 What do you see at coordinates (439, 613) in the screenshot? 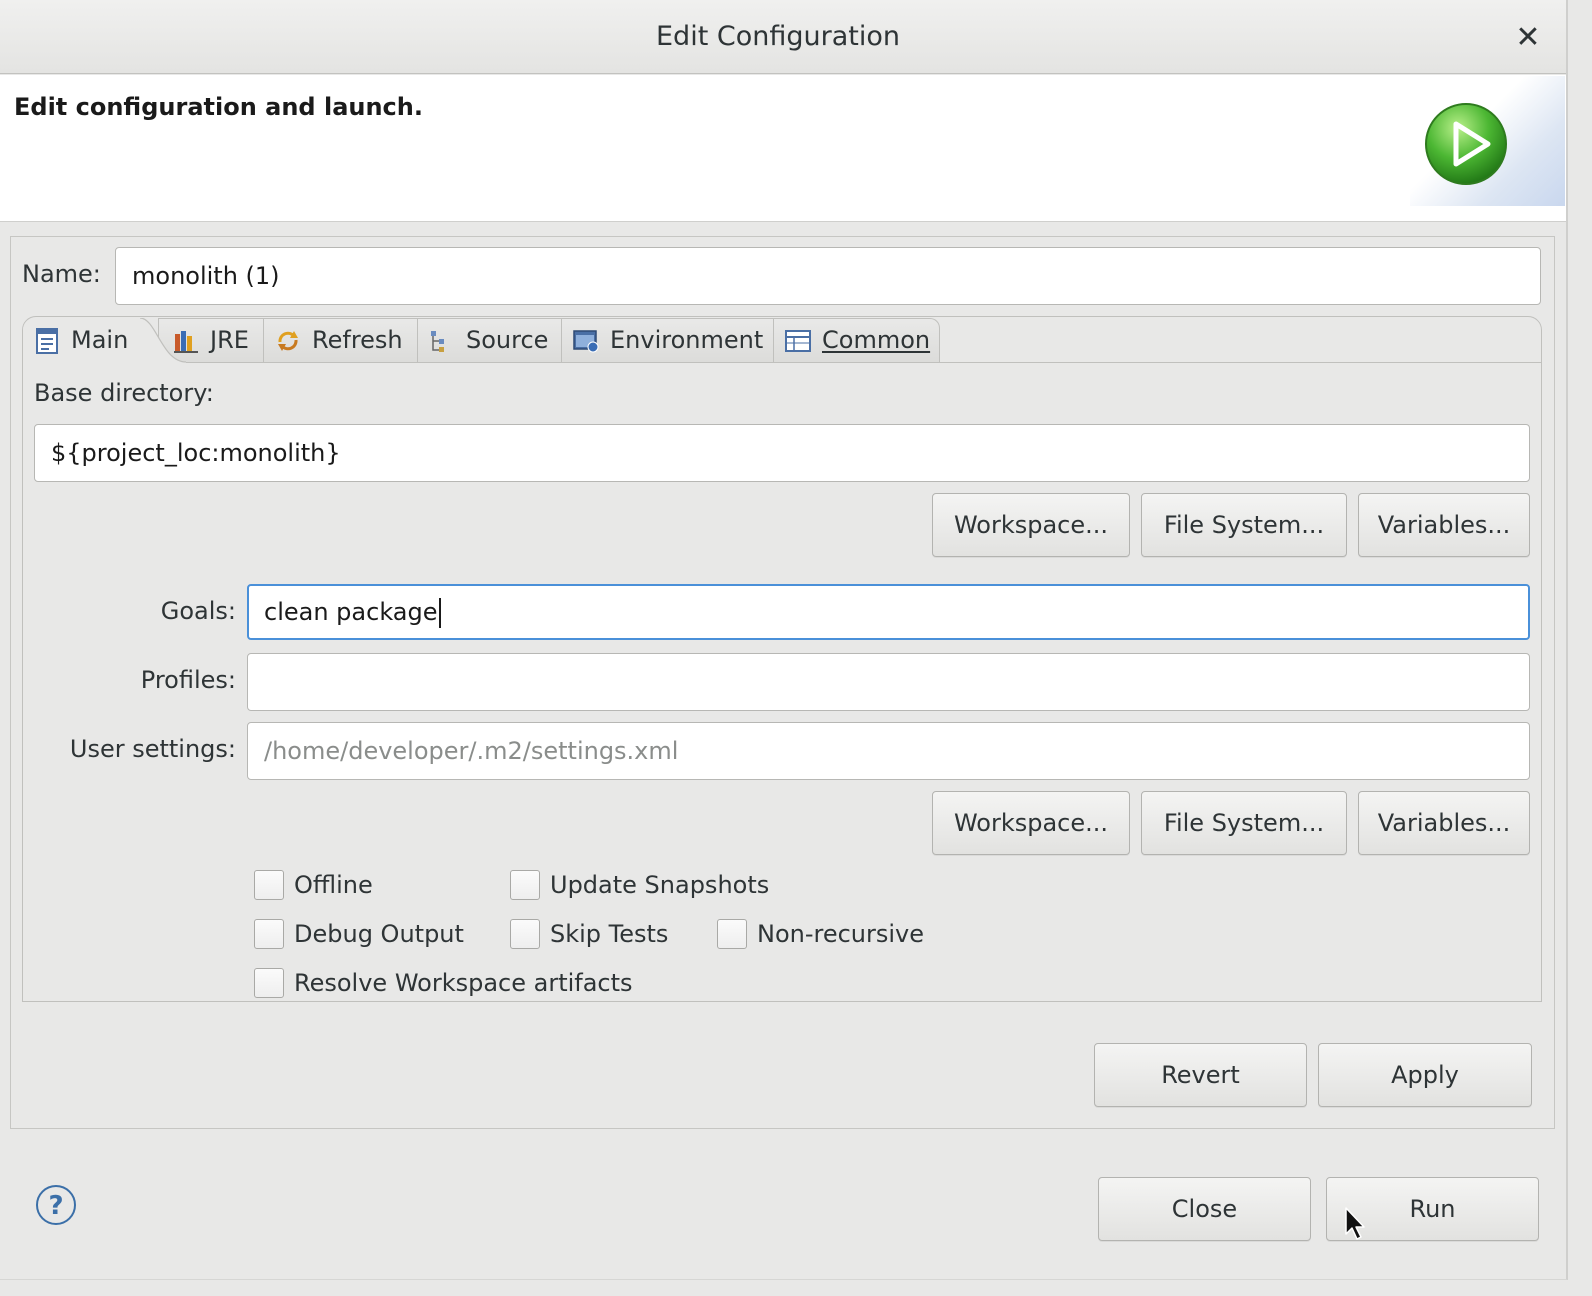
I see `text-caret` at bounding box center [439, 613].